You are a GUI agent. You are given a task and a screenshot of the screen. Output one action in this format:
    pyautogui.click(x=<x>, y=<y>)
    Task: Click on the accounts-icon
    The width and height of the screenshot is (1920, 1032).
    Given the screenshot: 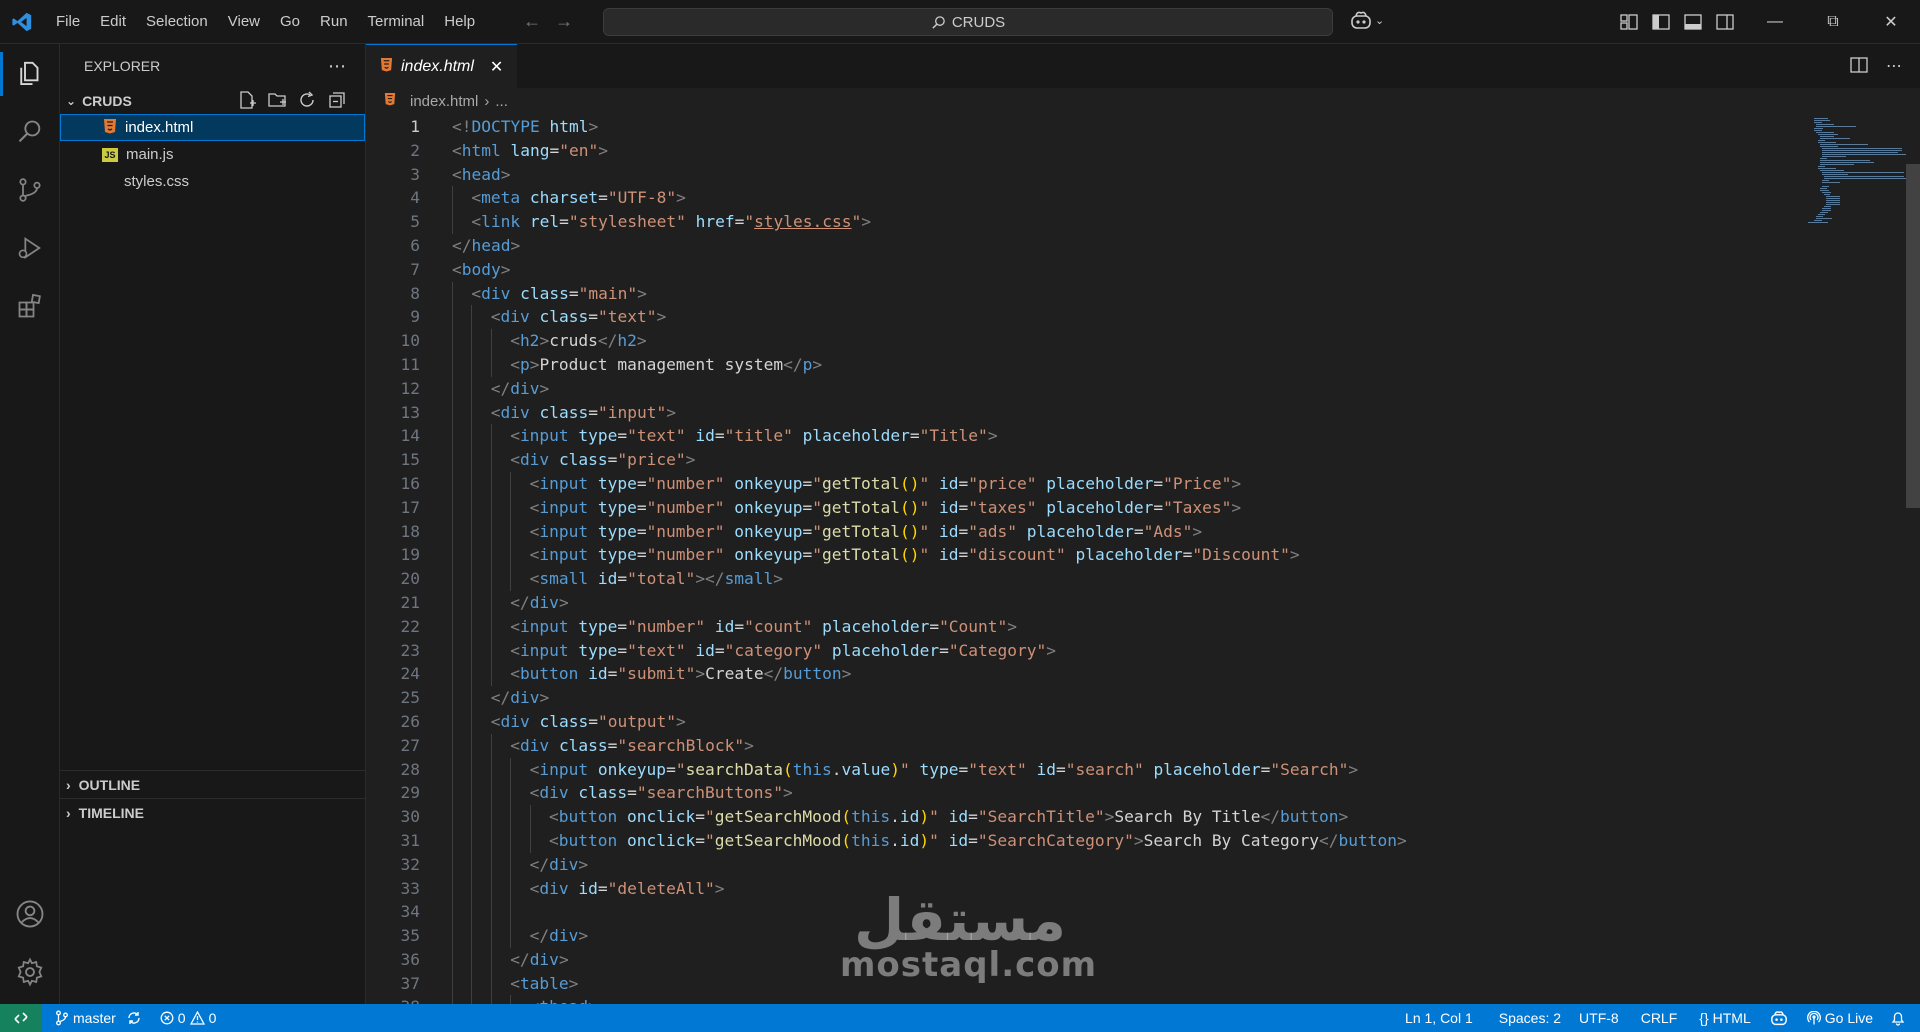 What is the action you would take?
    pyautogui.click(x=30, y=914)
    